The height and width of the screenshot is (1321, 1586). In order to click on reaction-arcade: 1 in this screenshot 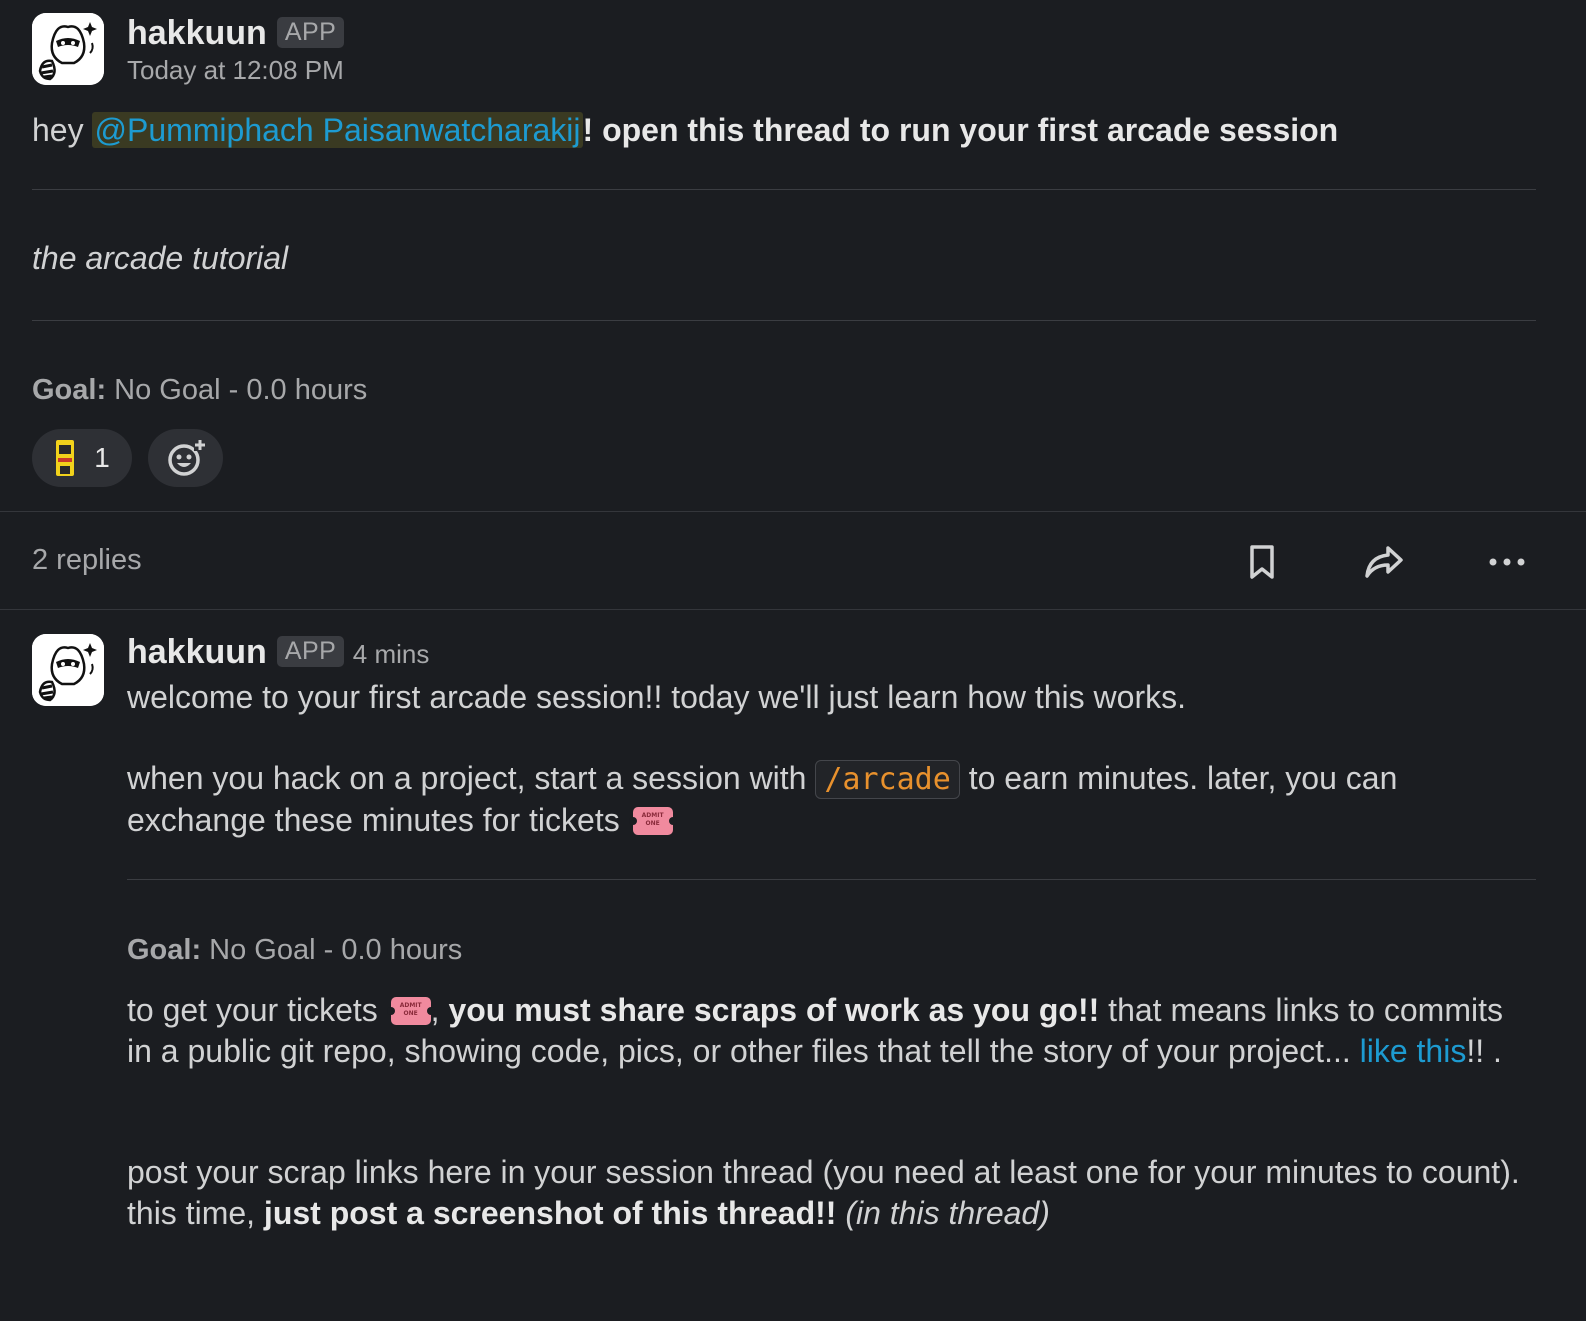, I will do `click(82, 458)`.